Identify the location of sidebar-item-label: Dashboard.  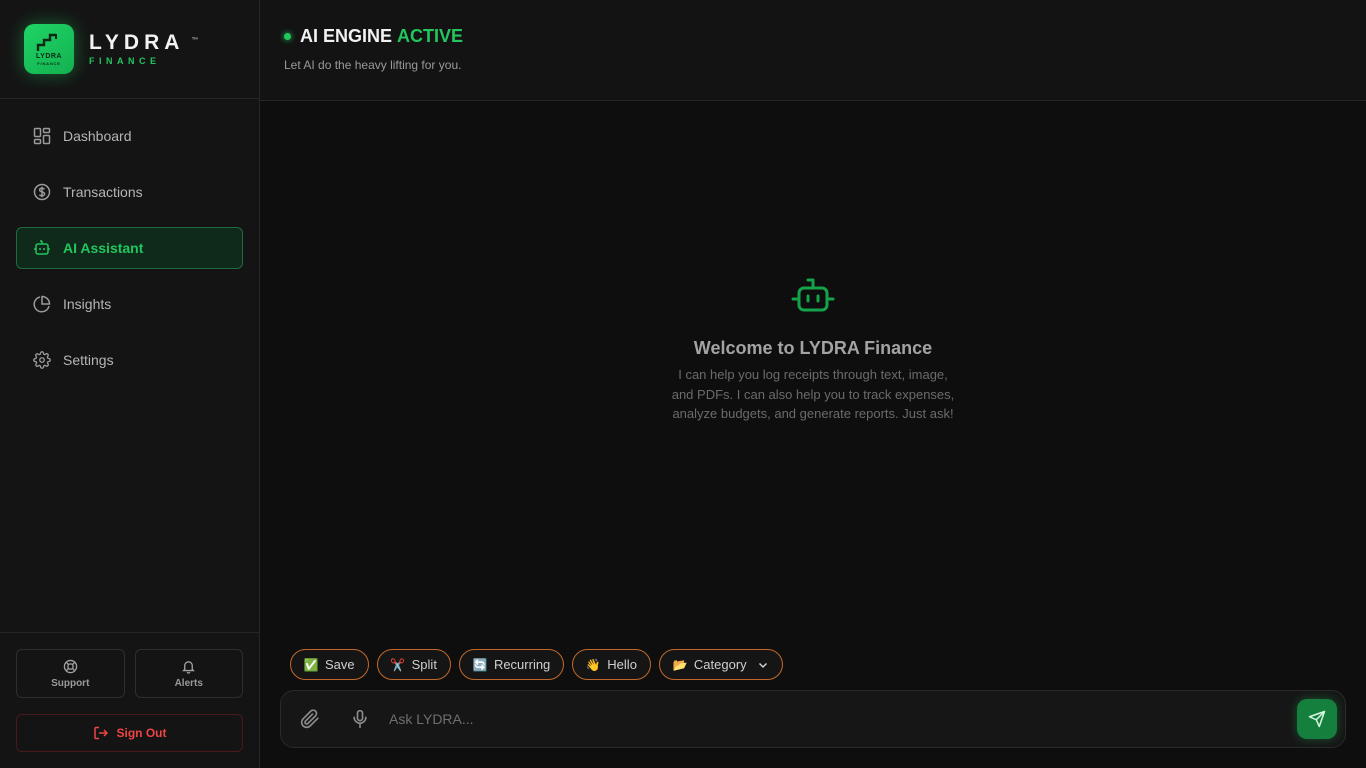
(97, 136).